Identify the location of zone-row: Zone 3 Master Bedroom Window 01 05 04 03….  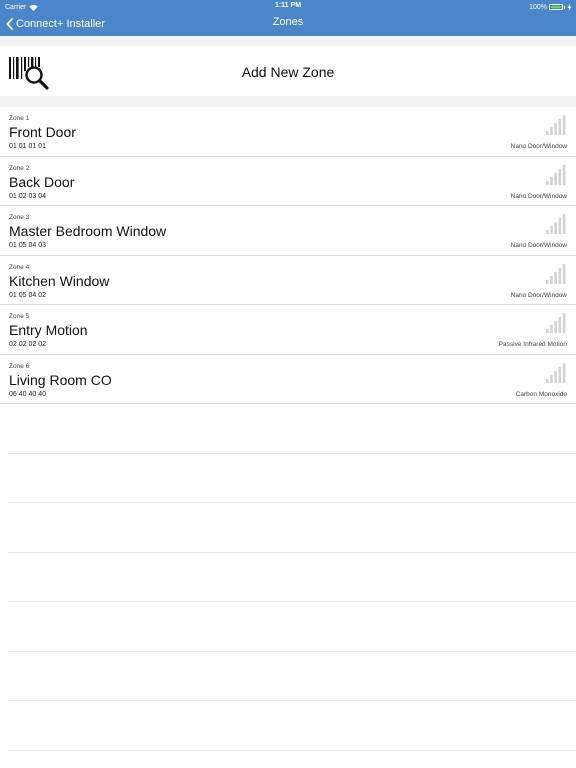
(288, 231).